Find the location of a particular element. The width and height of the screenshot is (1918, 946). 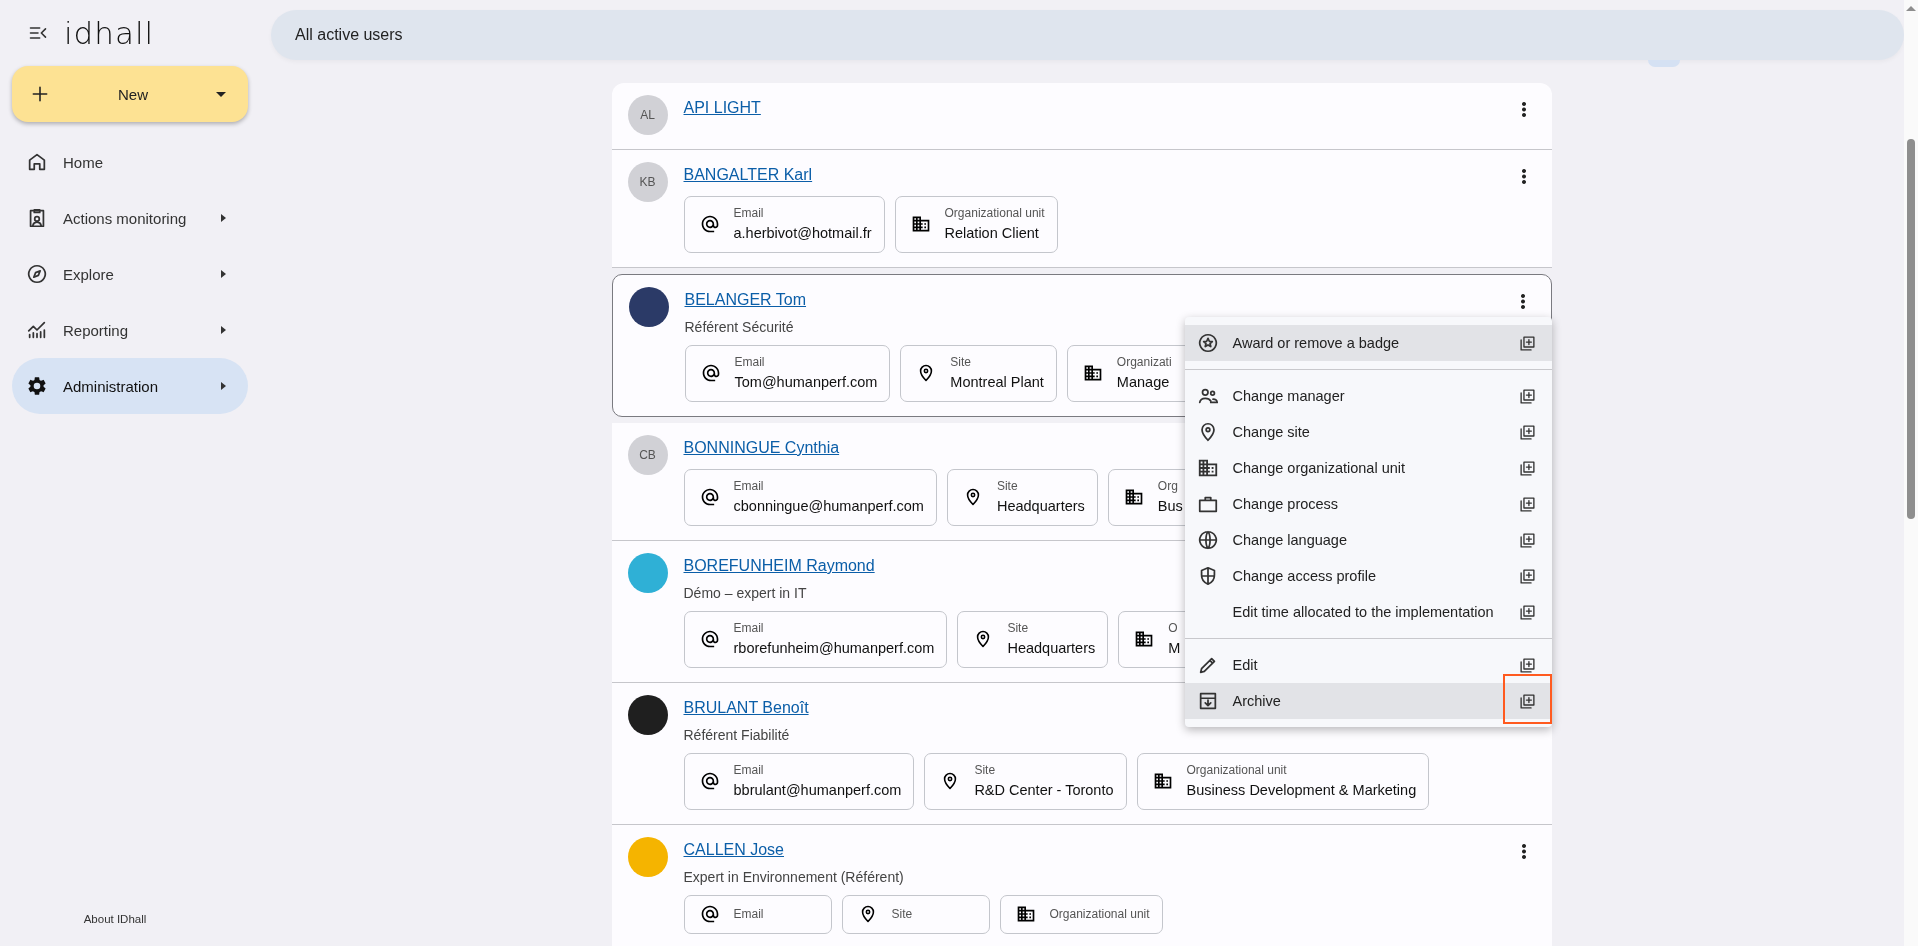

info-chip: Organizational unit Relation Client is located at coordinates (976, 224).